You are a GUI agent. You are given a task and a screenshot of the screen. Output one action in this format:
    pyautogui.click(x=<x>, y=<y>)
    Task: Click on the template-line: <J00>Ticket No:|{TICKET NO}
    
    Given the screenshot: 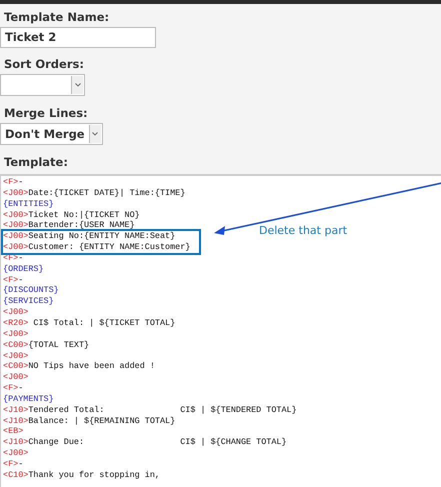 What is the action you would take?
    pyautogui.click(x=71, y=215)
    